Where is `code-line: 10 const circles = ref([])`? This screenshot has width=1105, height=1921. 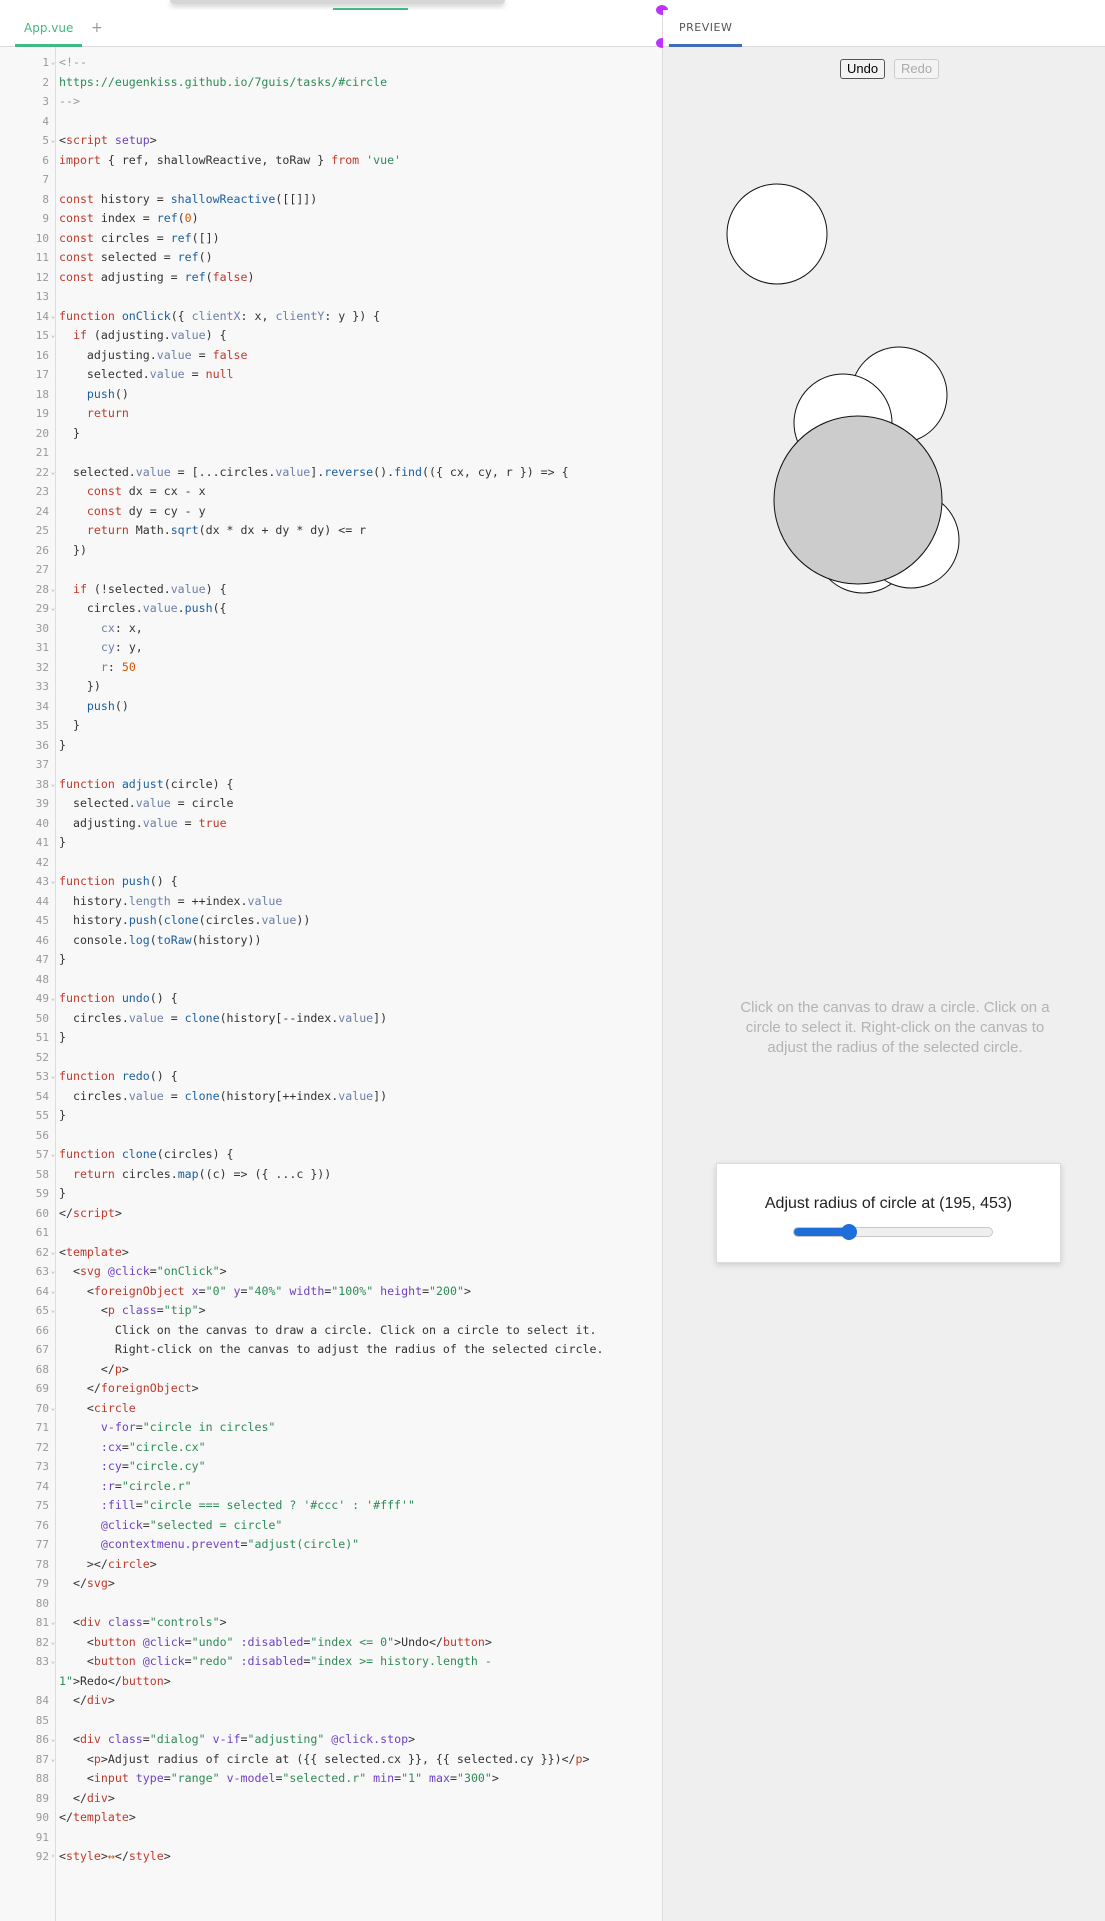
code-line: 10 const circles = ref([]) is located at coordinates (335, 239).